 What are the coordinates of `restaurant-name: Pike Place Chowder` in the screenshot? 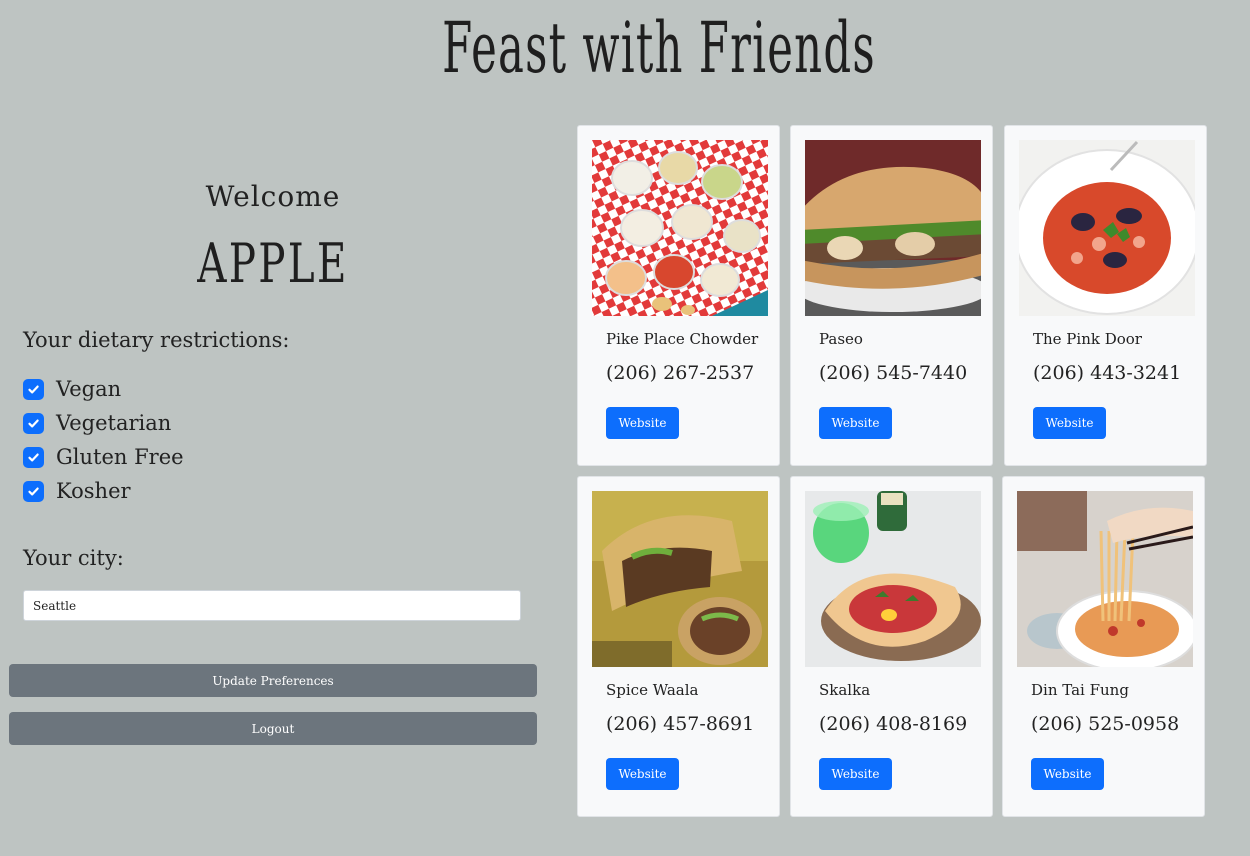 It's located at (682, 339).